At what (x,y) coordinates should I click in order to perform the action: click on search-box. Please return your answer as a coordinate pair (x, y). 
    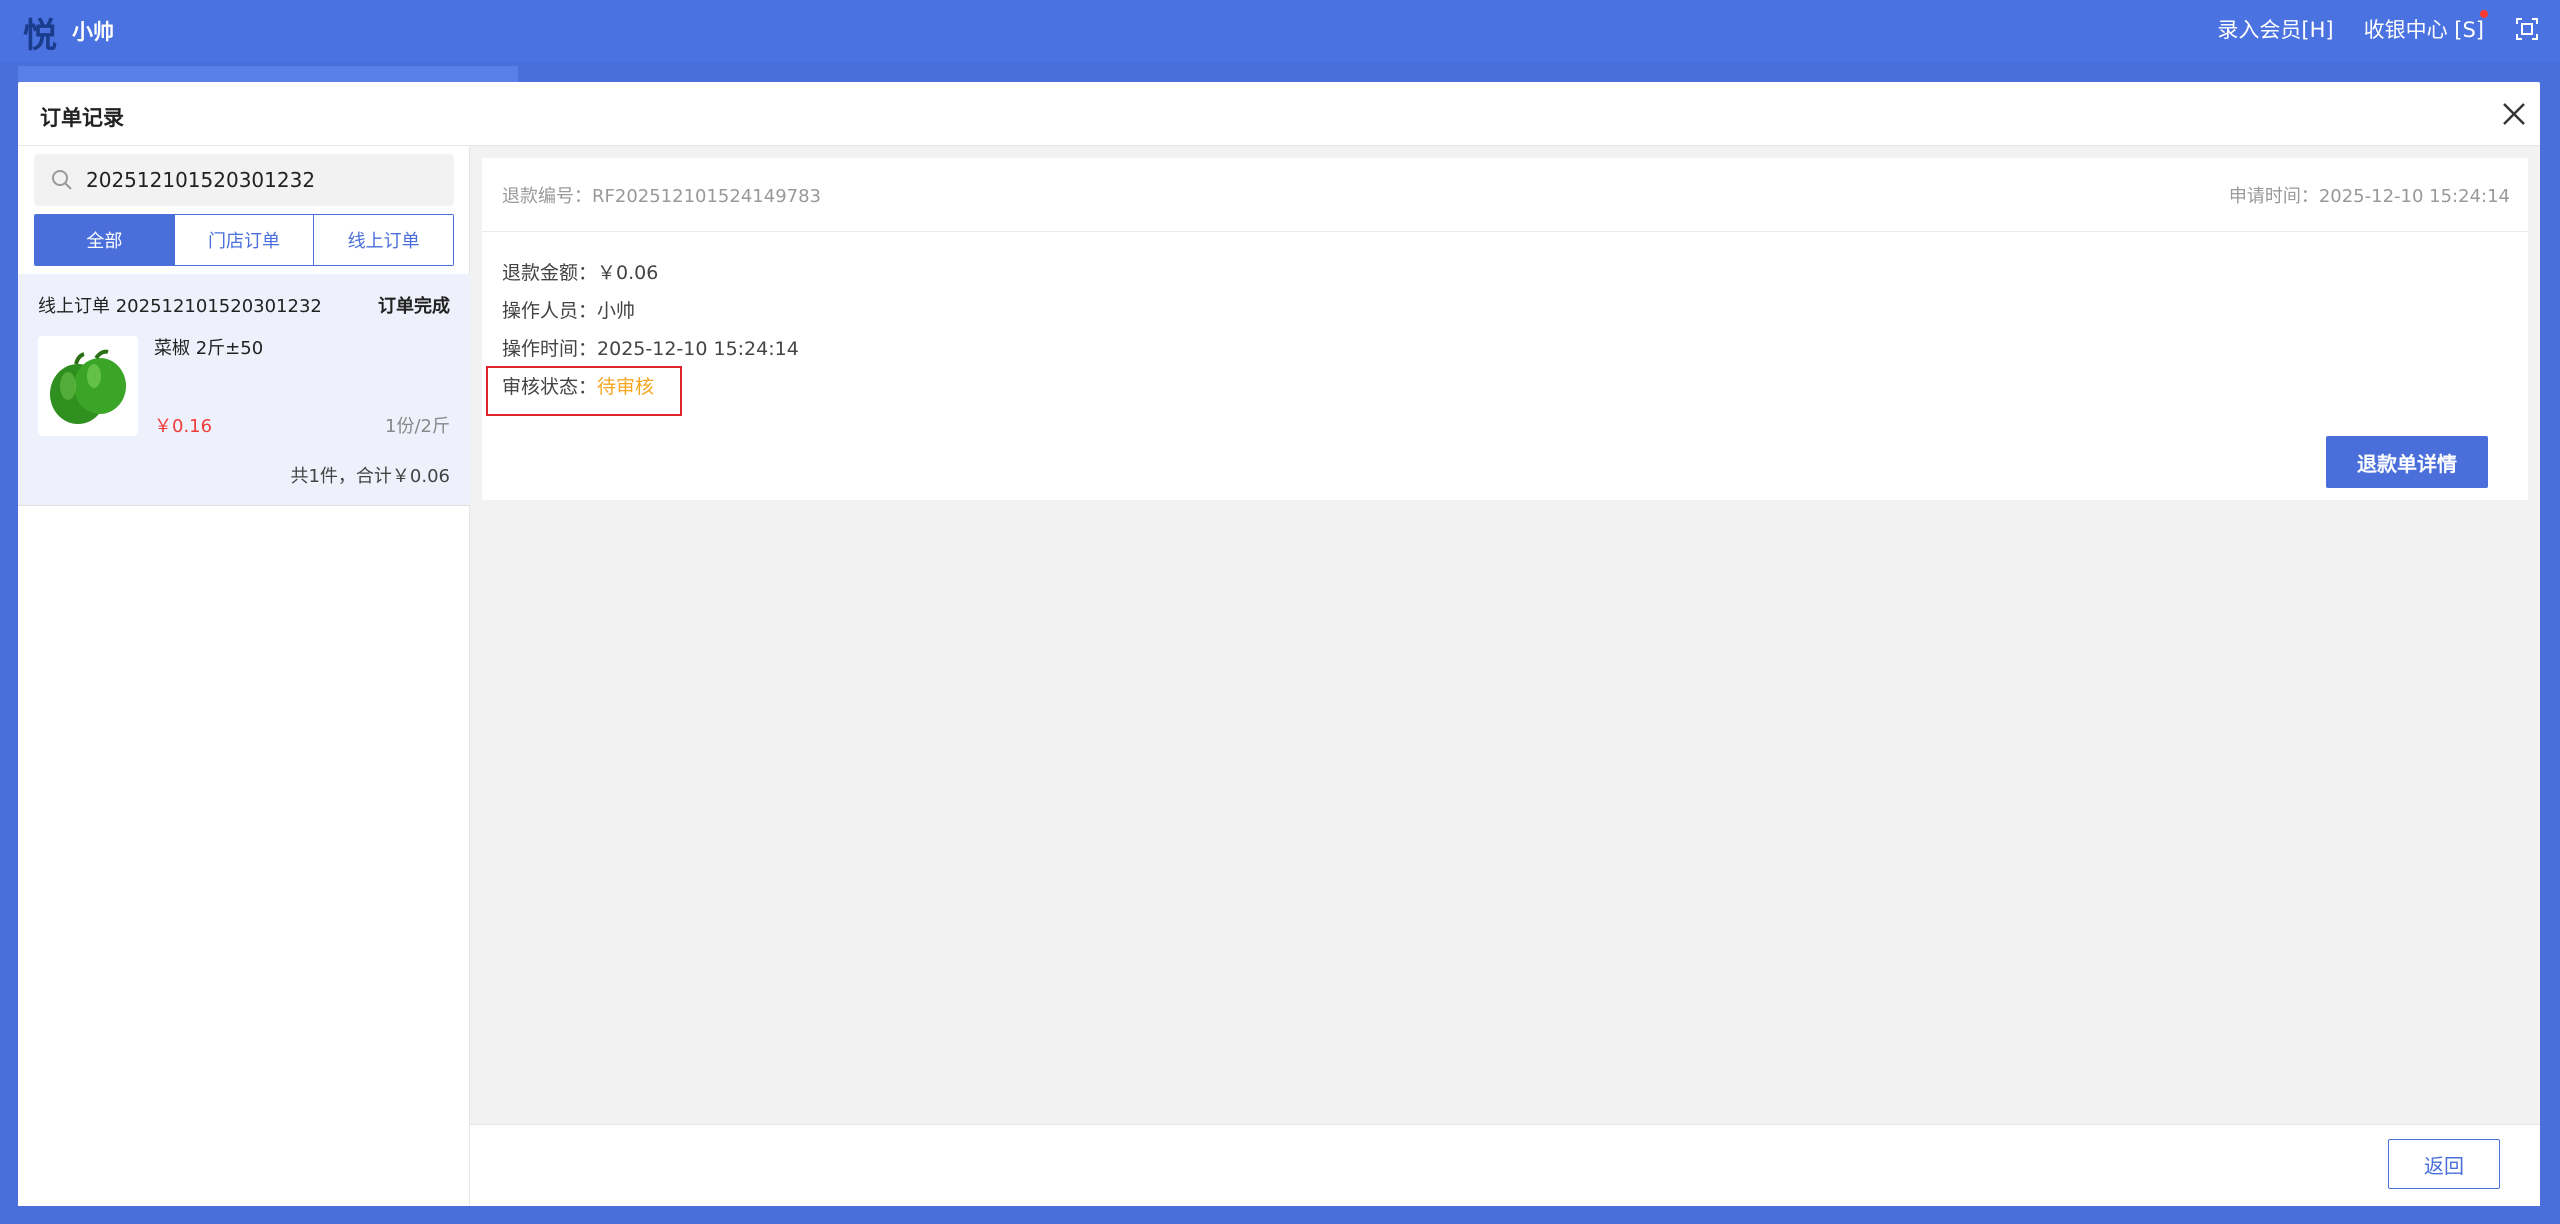
    Looking at the image, I should click on (244, 180).